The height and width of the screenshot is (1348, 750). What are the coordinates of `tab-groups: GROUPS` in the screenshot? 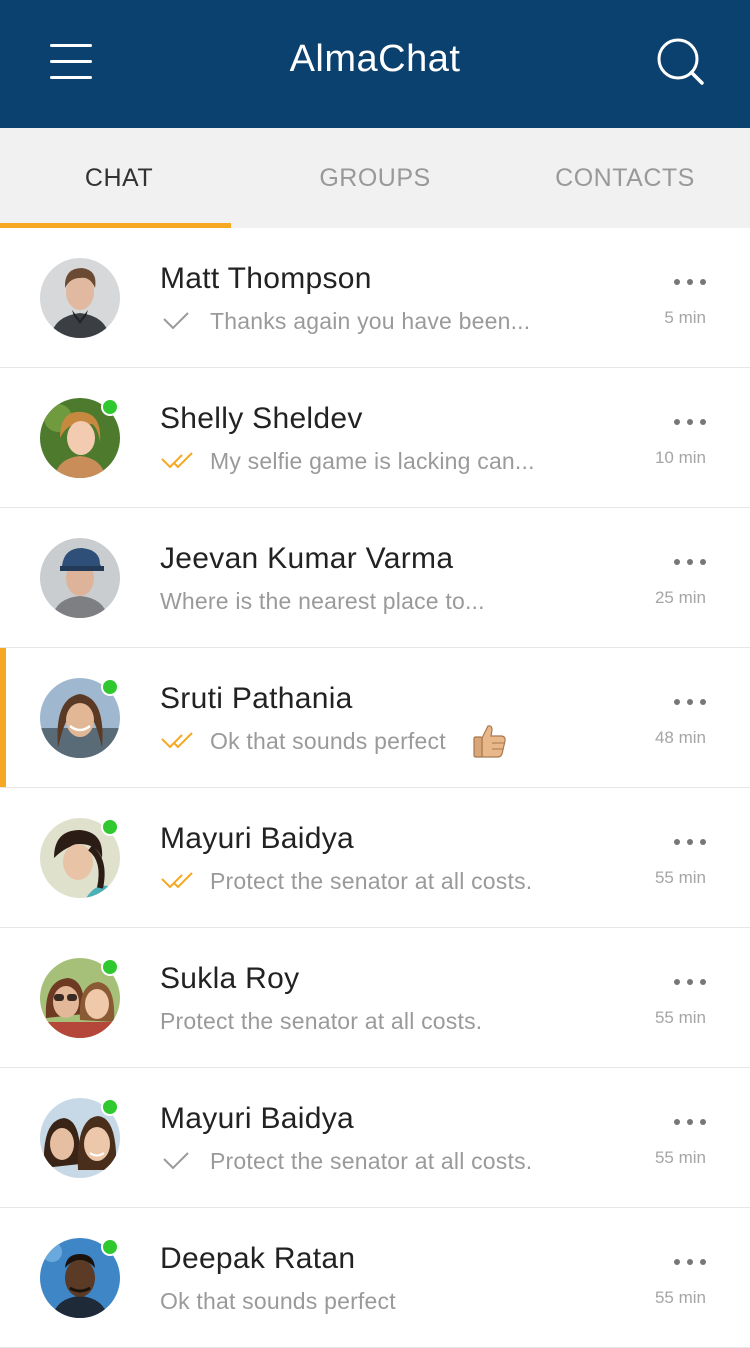 It's located at (375, 178).